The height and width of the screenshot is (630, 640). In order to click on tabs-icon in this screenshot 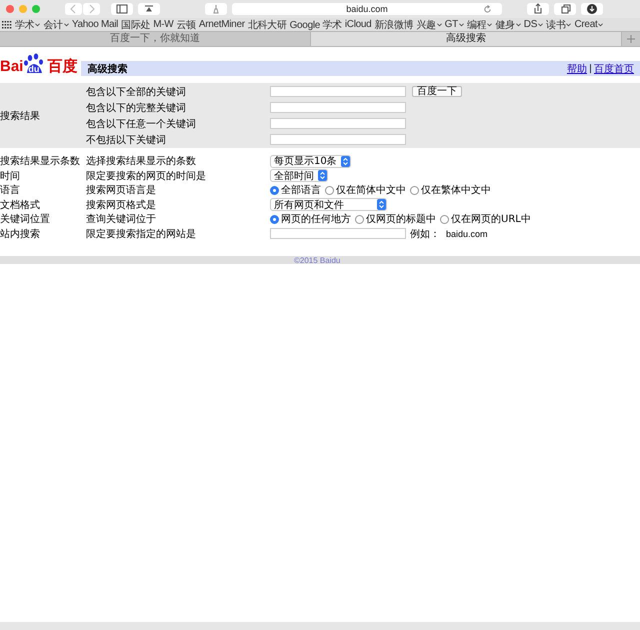, I will do `click(565, 9)`.